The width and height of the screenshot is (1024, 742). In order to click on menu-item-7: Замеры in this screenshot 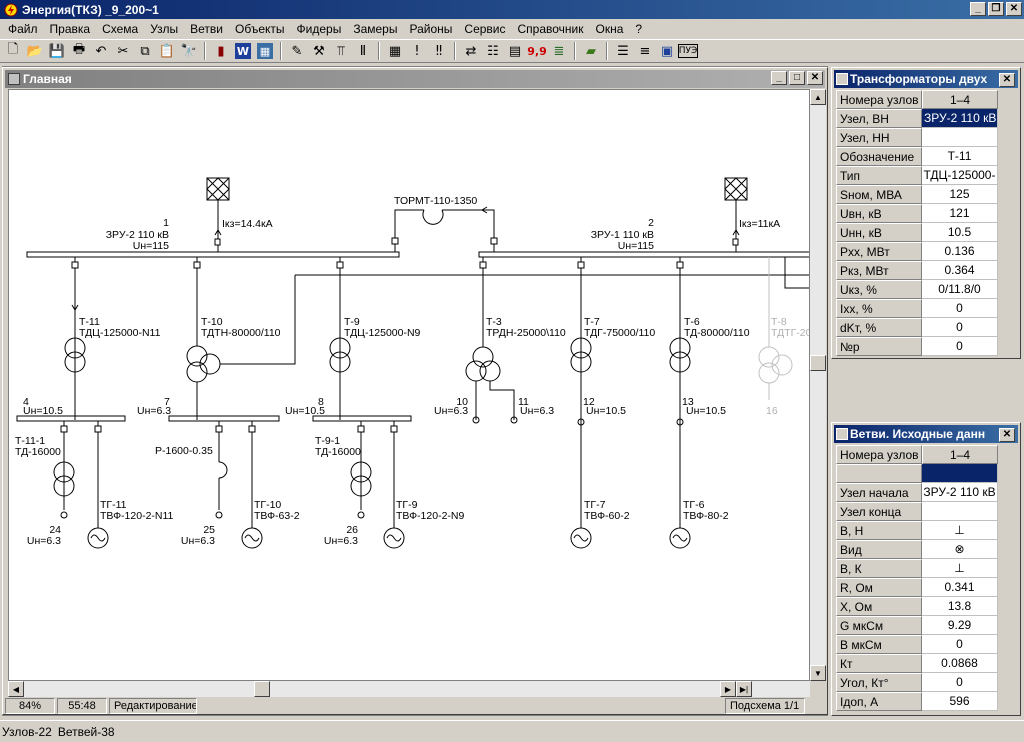, I will do `click(375, 29)`.